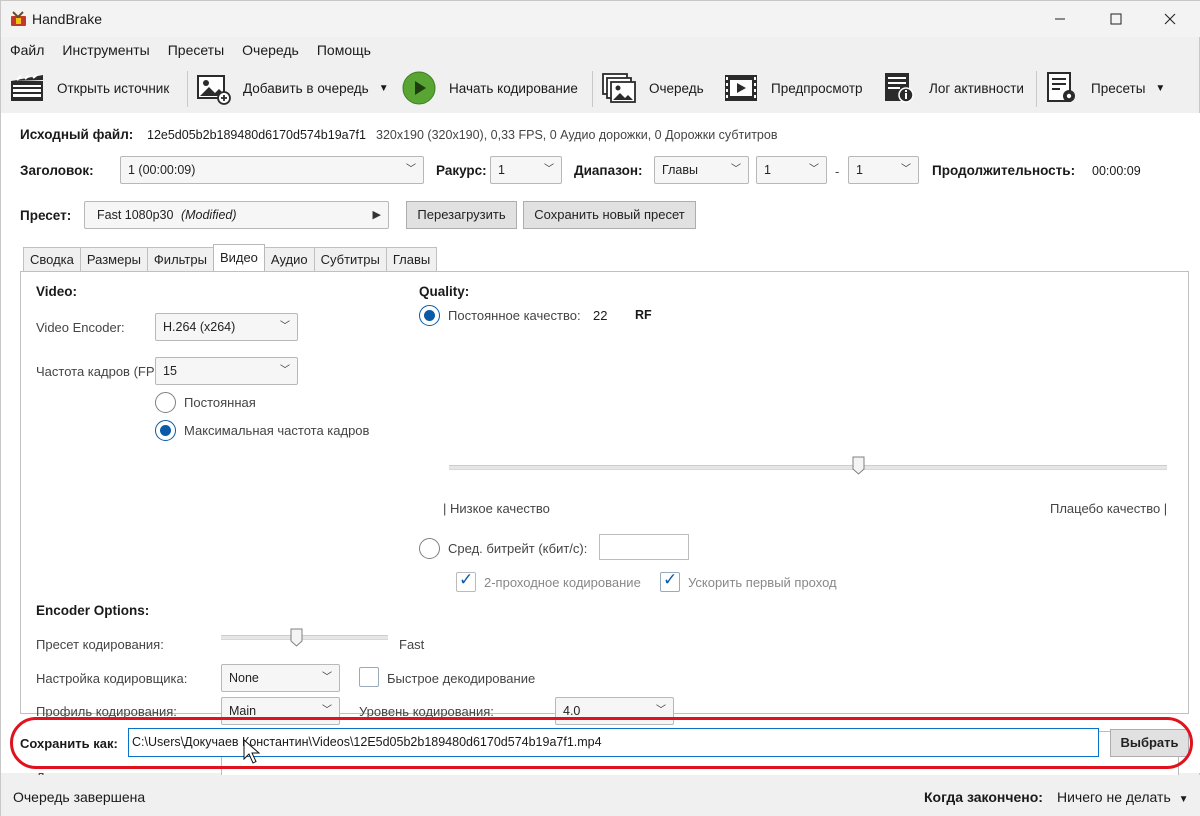 Image resolution: width=1200 pixels, height=816 pixels. I want to click on encoder-profile-value: Main, so click(243, 711).